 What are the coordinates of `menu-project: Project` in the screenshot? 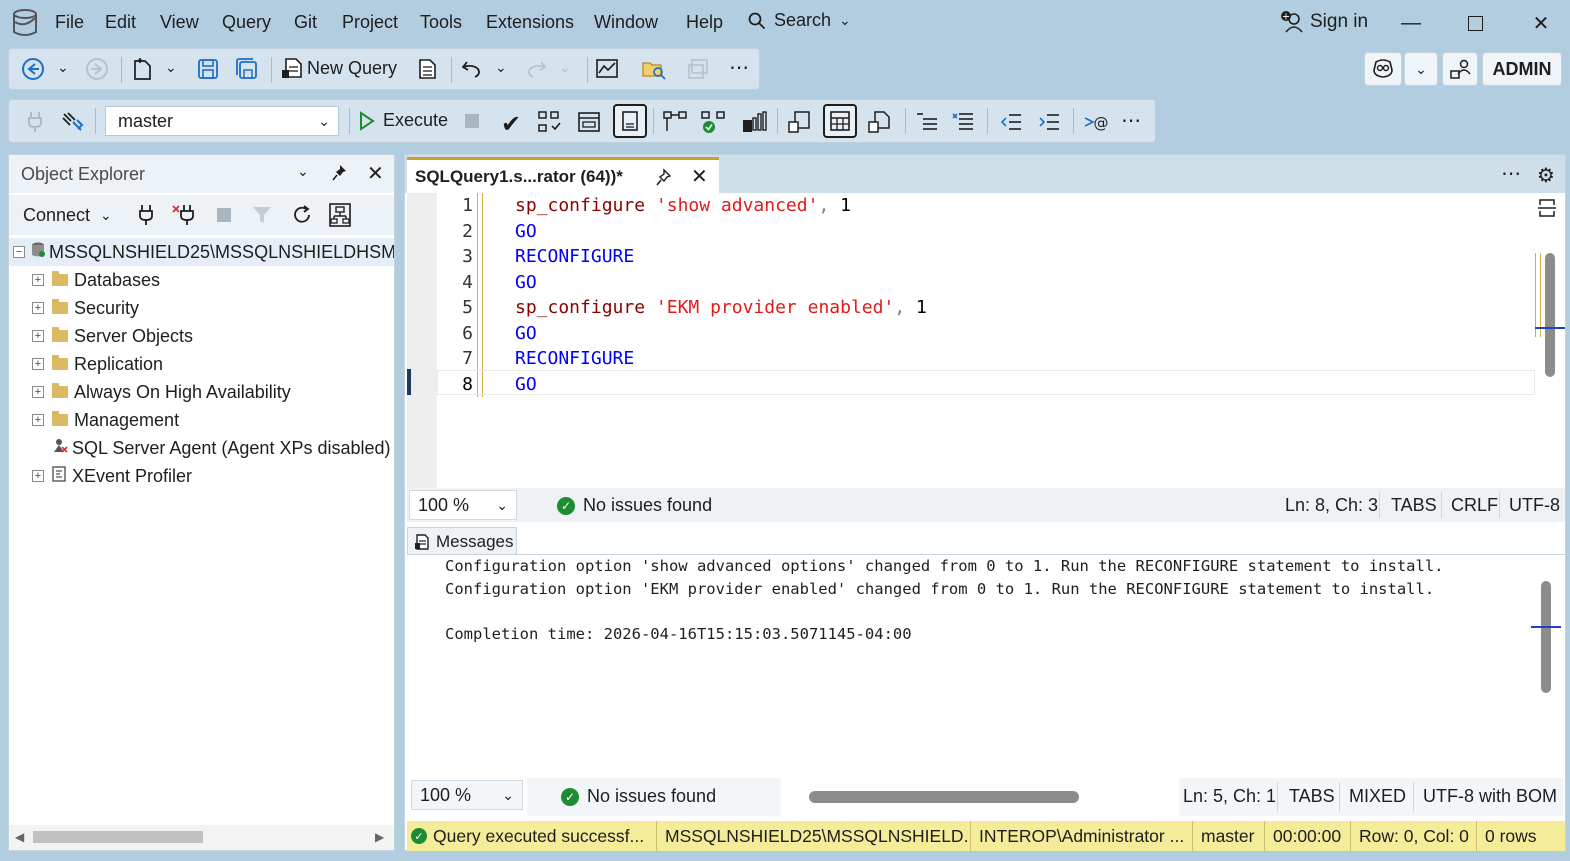 It's located at (370, 22).